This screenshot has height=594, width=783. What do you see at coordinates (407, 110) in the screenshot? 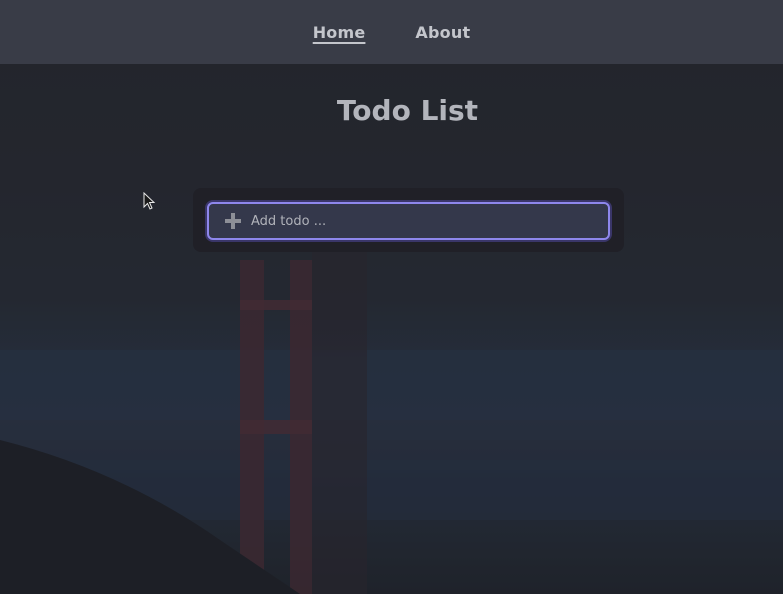
I see `page-title: Todo List` at bounding box center [407, 110].